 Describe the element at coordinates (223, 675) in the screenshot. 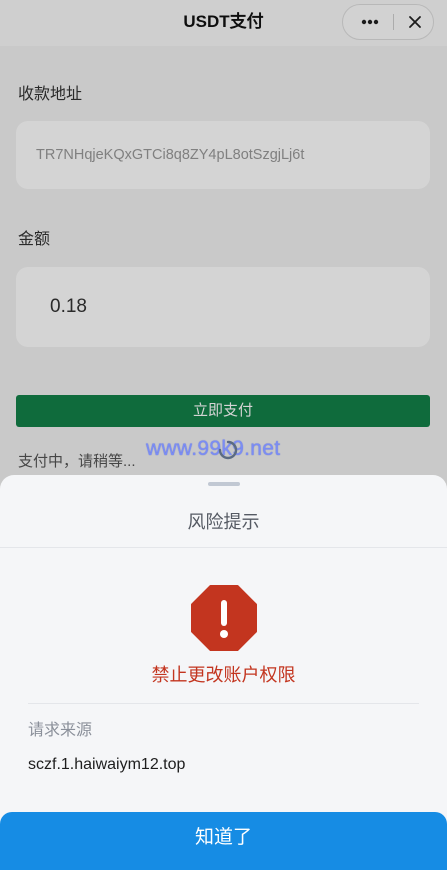

I see `warning-message: 禁止更改账户权限` at that location.